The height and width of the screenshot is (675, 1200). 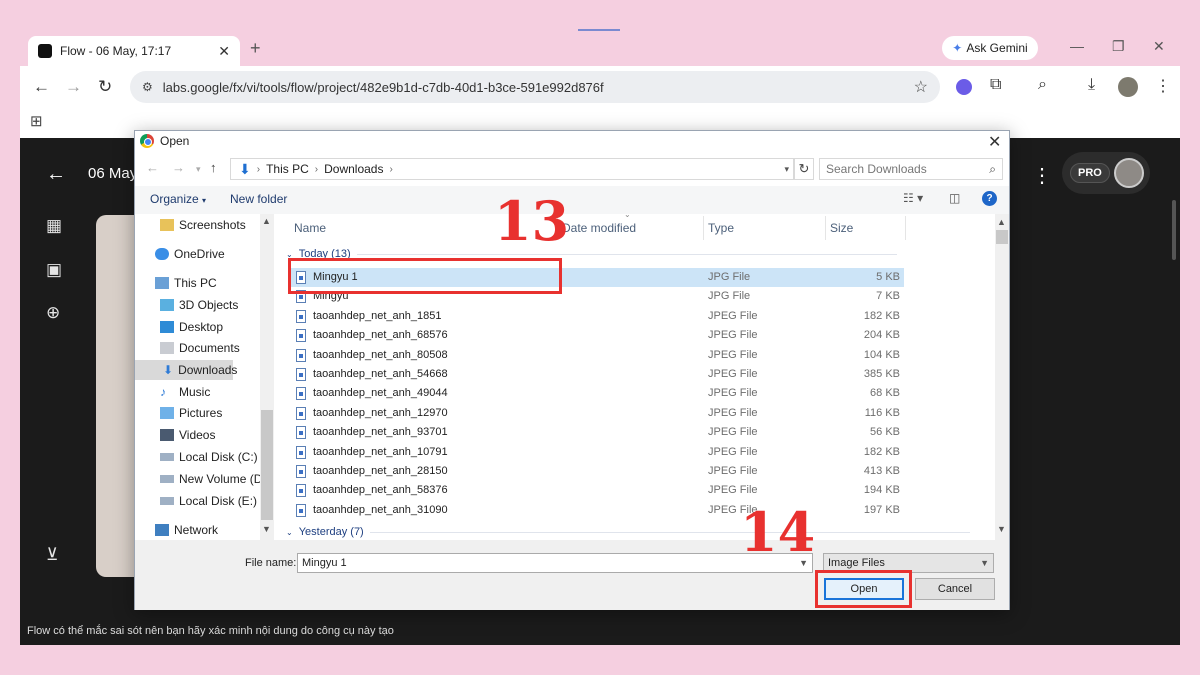 What do you see at coordinates (1042, 85) in the screenshot?
I see `screen-search-icon: ⌕` at bounding box center [1042, 85].